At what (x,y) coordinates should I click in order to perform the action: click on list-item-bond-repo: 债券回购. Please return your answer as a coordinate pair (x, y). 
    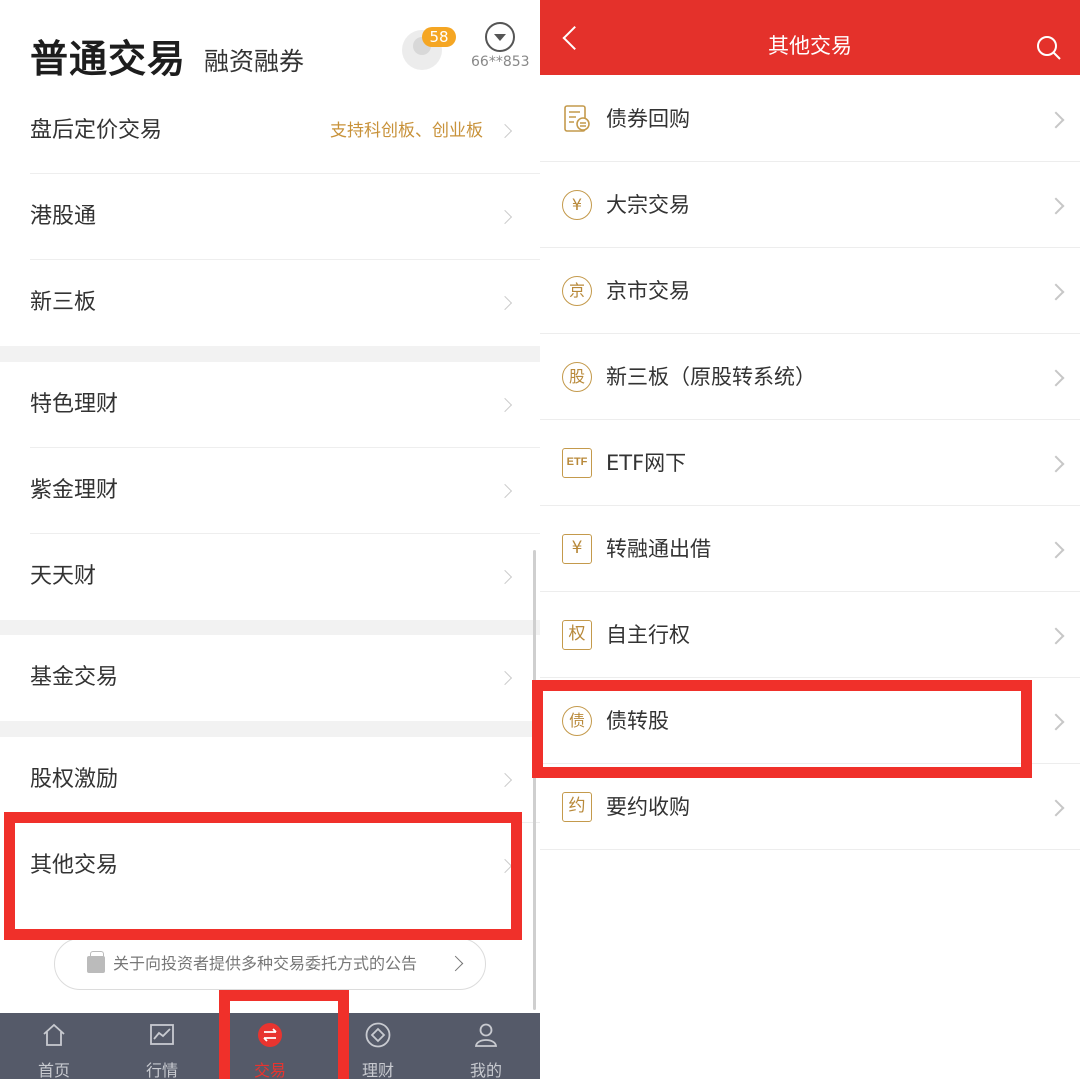
    Looking at the image, I should click on (810, 119).